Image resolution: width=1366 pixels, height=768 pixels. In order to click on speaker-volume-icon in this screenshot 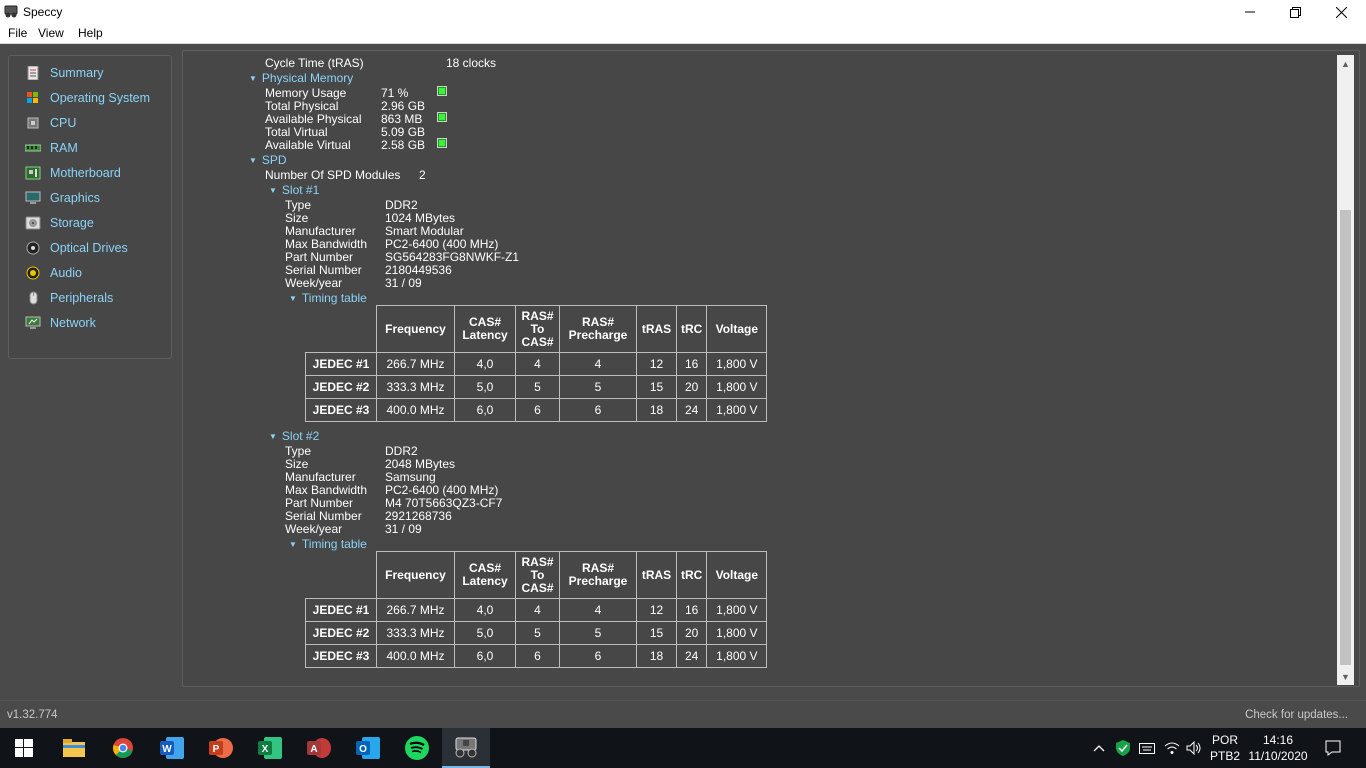, I will do `click(1193, 748)`.